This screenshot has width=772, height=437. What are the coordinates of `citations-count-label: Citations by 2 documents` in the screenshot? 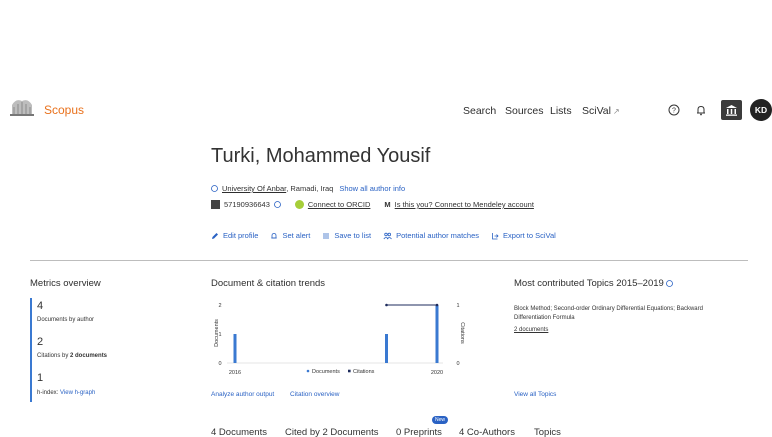 It's located at (72, 356).